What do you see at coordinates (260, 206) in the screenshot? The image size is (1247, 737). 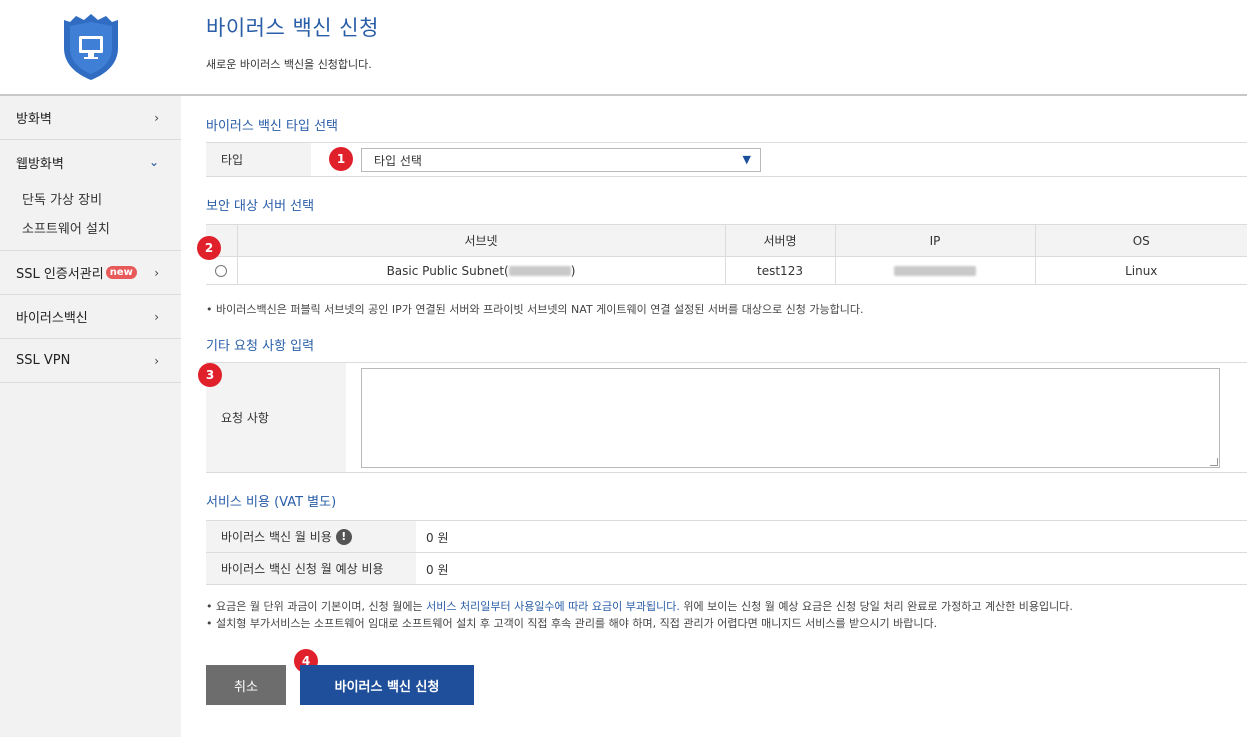 I see `server-section-title: 보안 대상 서버 선택` at bounding box center [260, 206].